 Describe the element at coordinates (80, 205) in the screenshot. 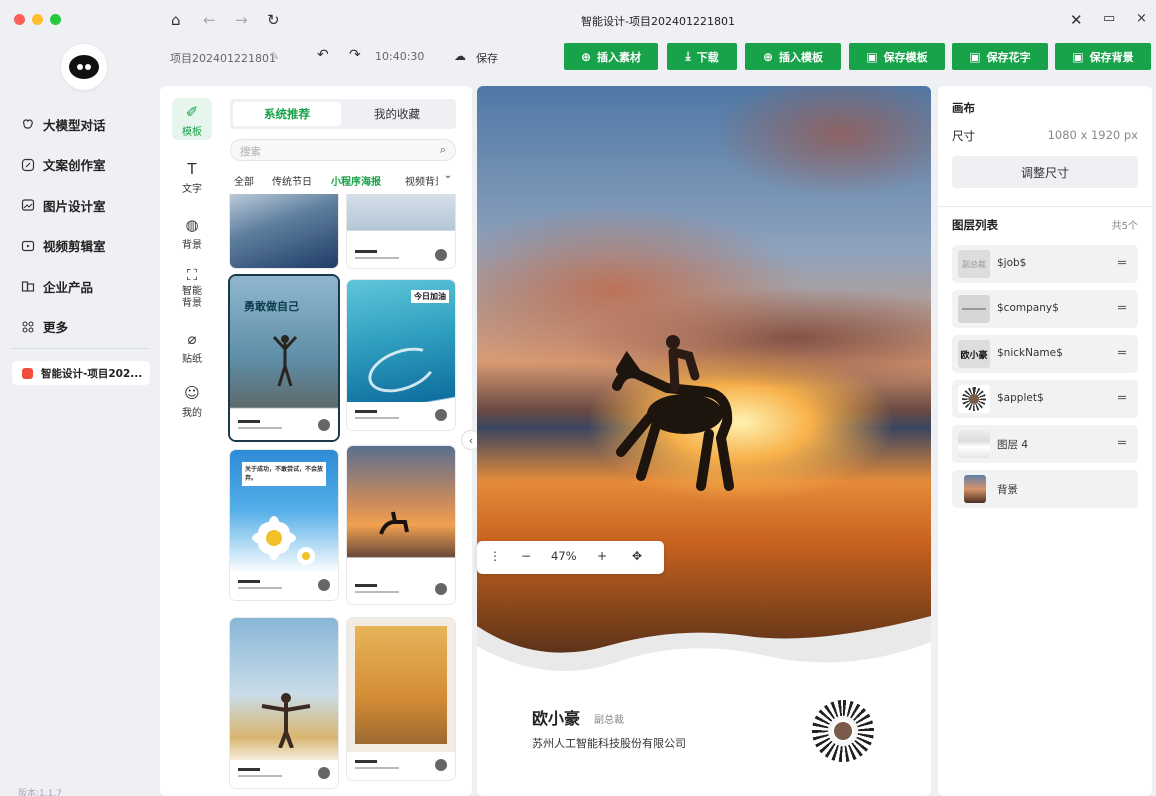

I see `sidebar-item-image-design: 图片设计室` at that location.